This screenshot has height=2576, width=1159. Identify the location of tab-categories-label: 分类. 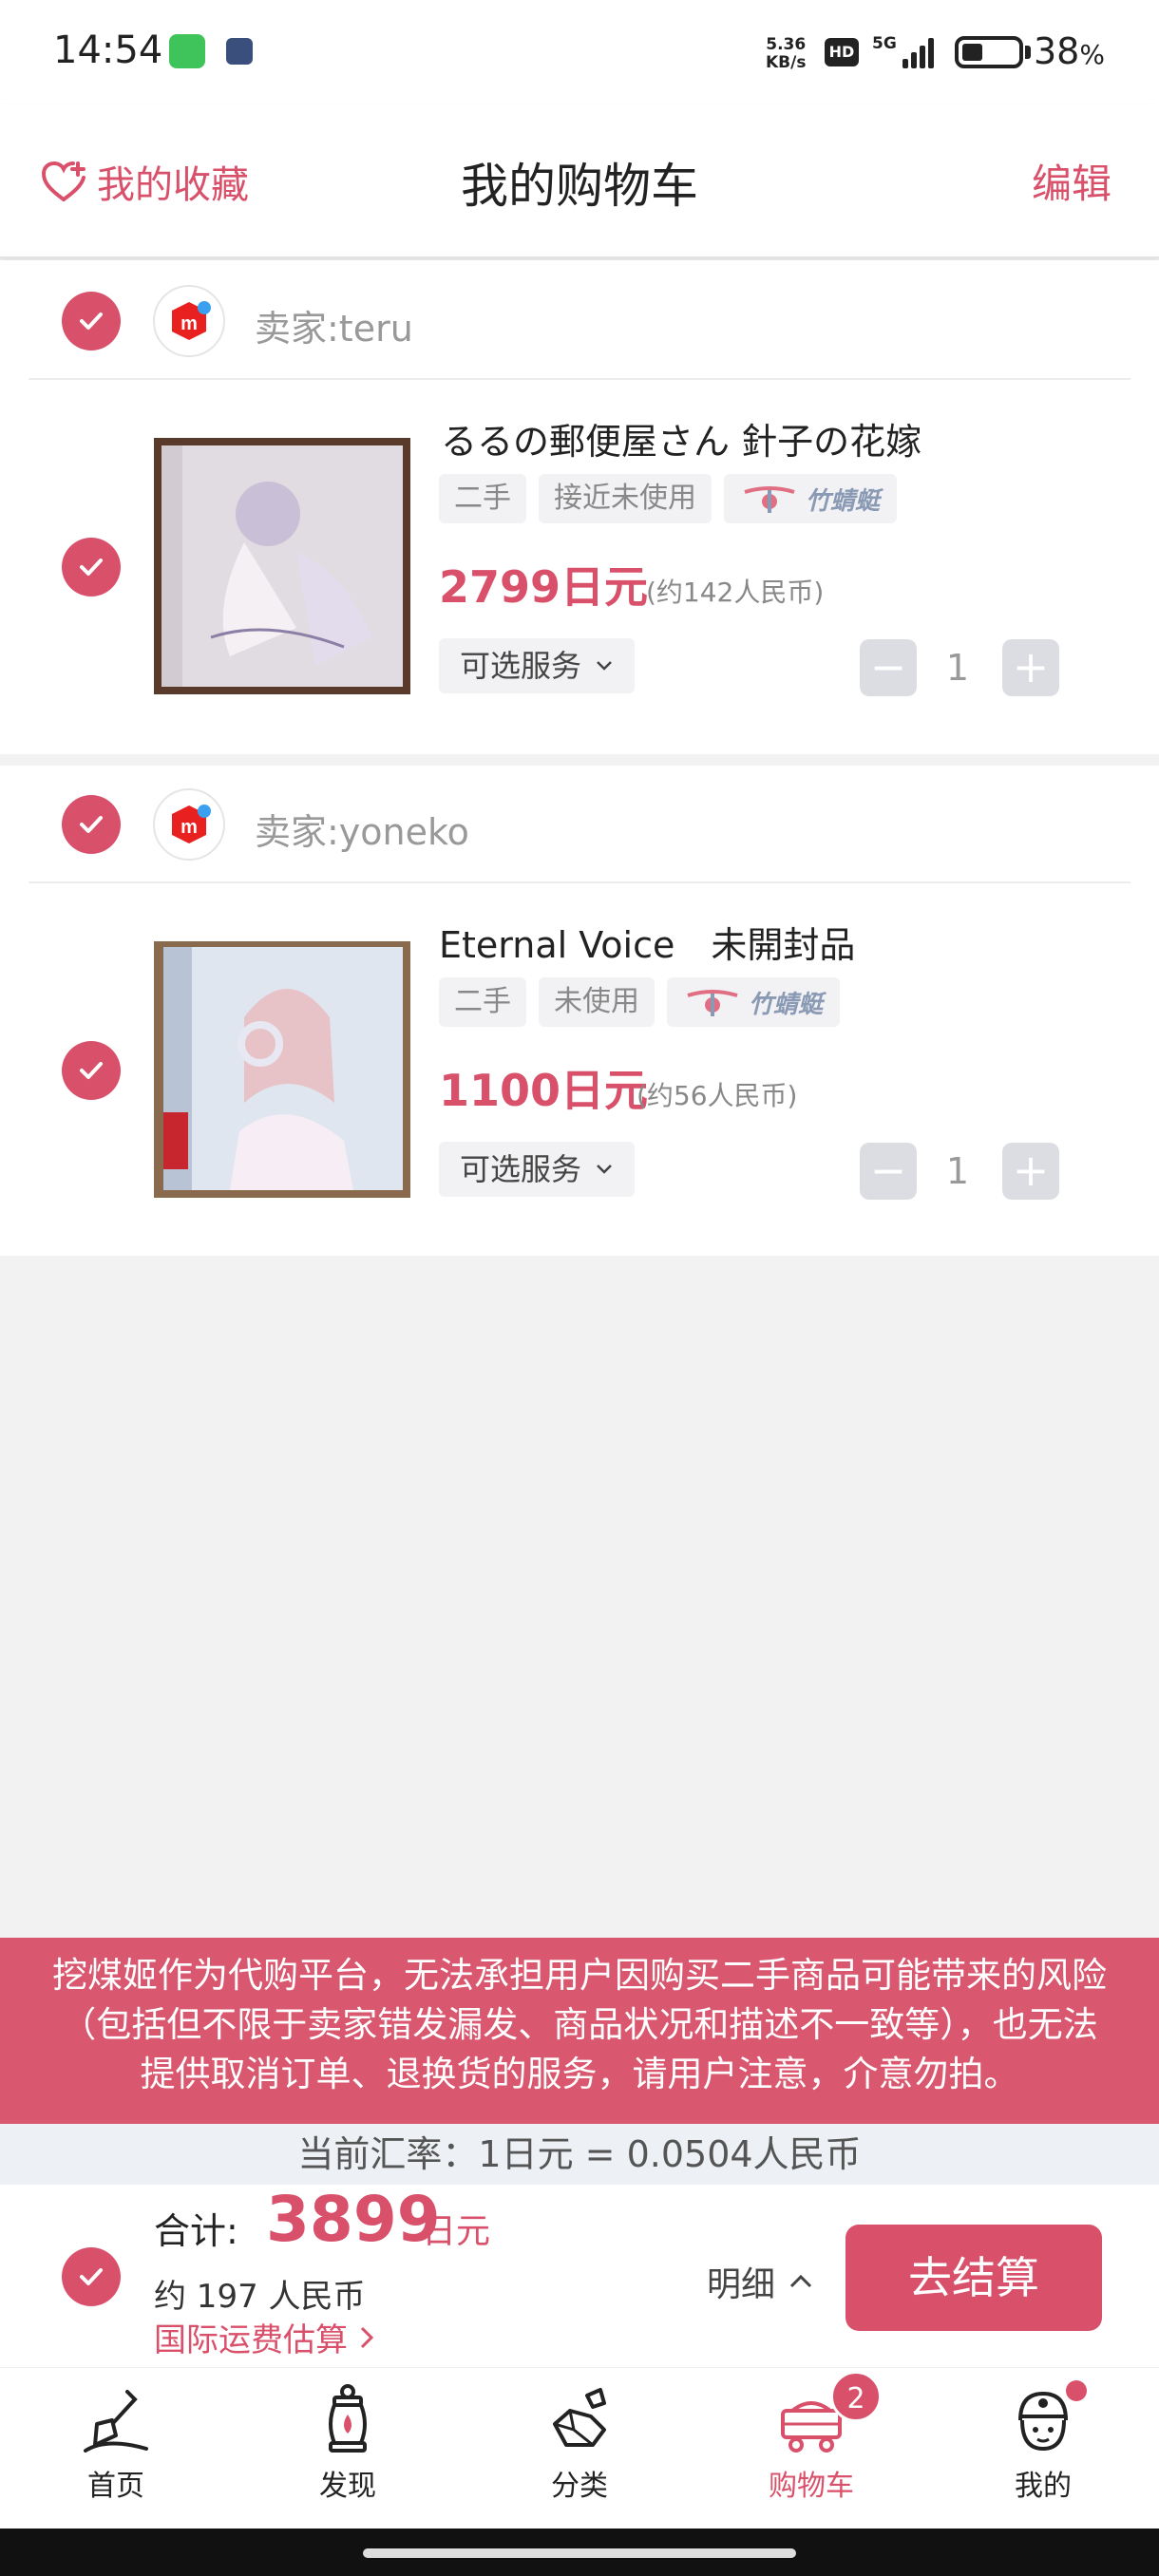
(579, 2486).